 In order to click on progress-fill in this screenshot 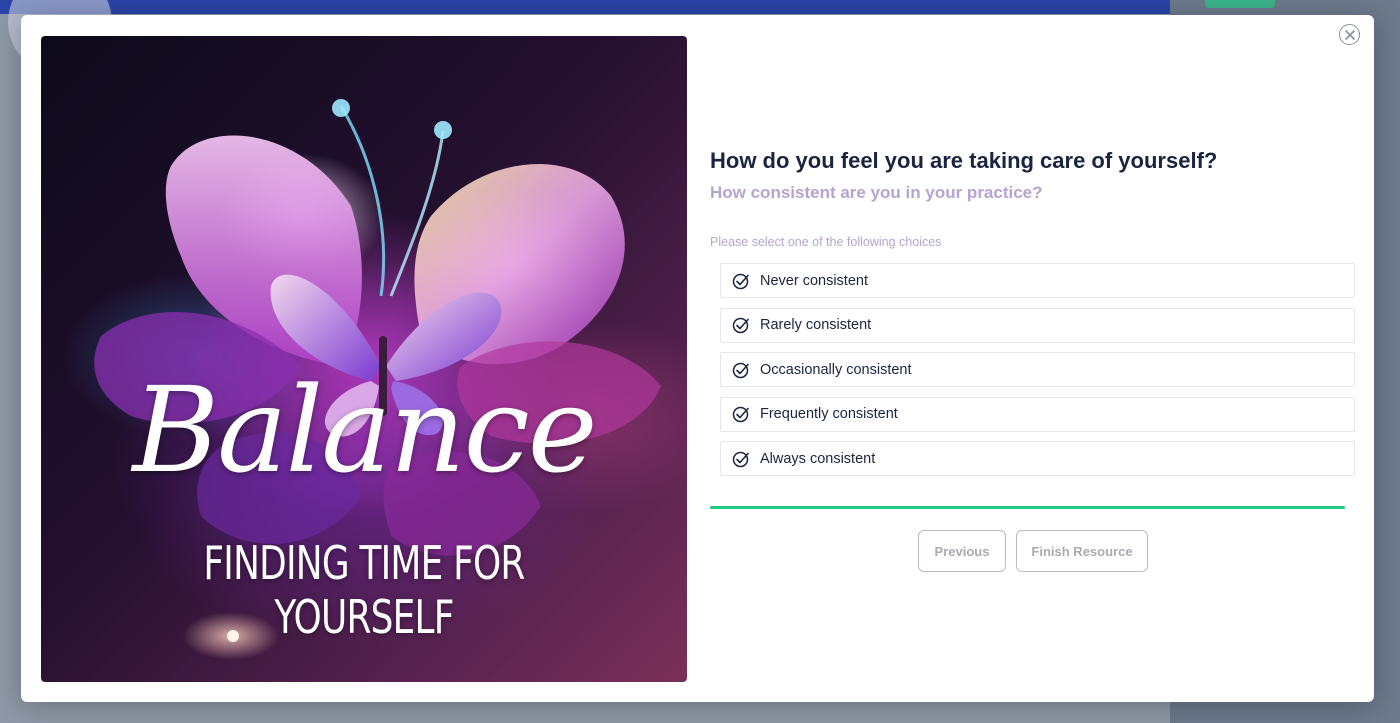, I will do `click(1027, 507)`.